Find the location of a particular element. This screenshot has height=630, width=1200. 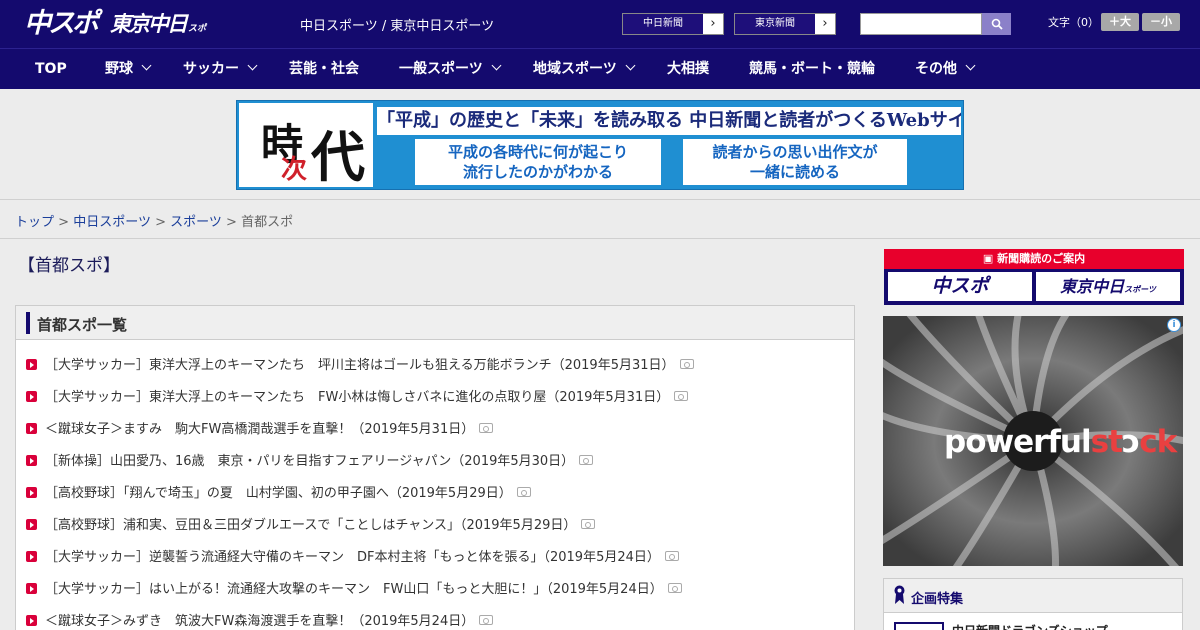

nav-item-baseball: 野球 is located at coordinates (128, 69).